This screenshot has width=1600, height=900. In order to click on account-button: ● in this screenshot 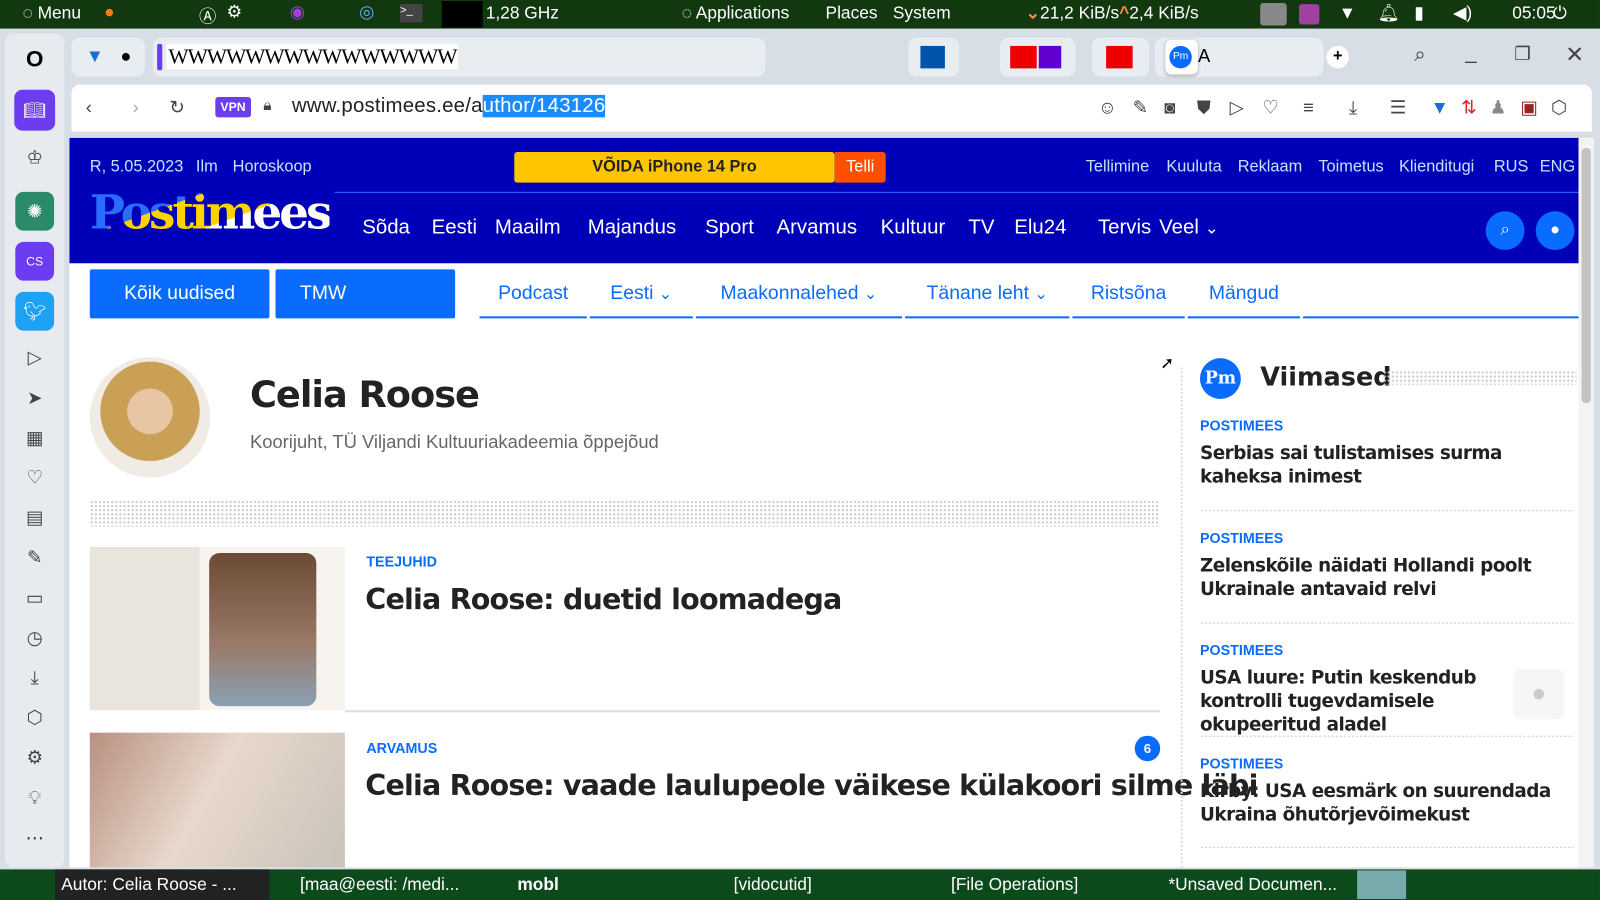, I will do `click(1555, 230)`.